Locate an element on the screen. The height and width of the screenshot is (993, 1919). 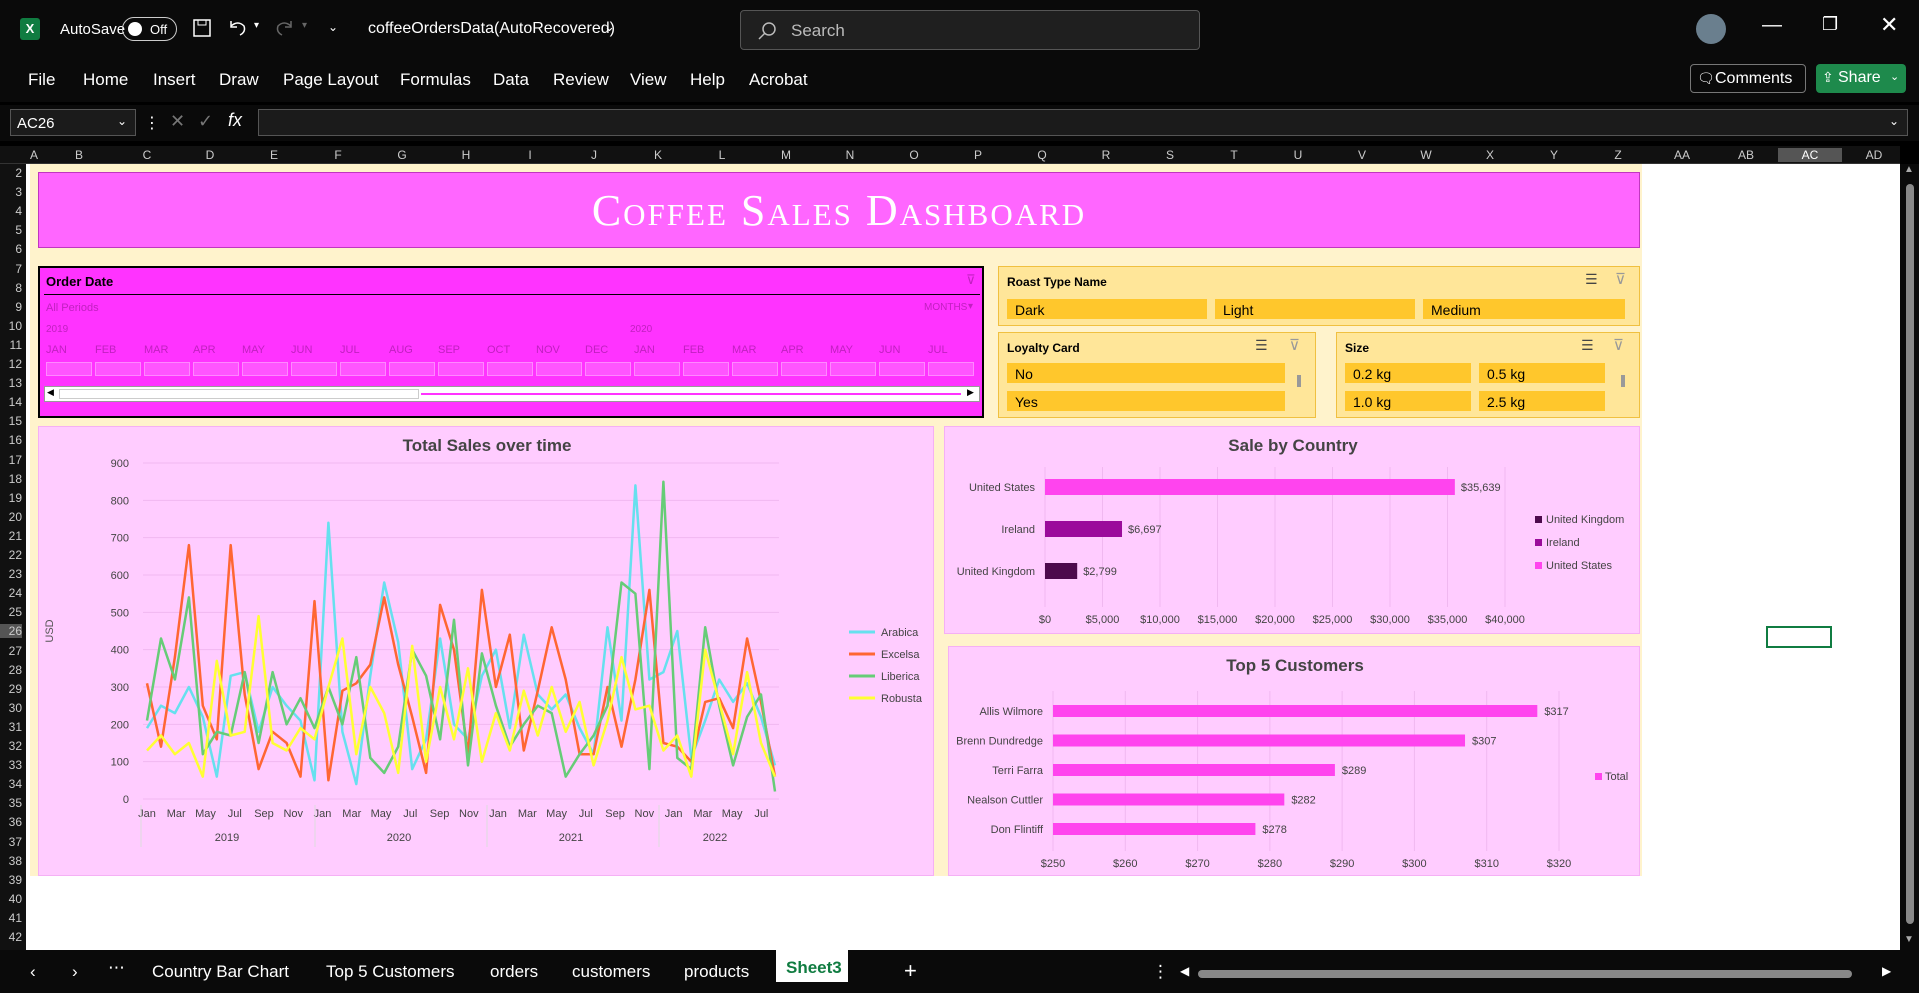
timeline-month-label: JUL is located at coordinates (350, 350).